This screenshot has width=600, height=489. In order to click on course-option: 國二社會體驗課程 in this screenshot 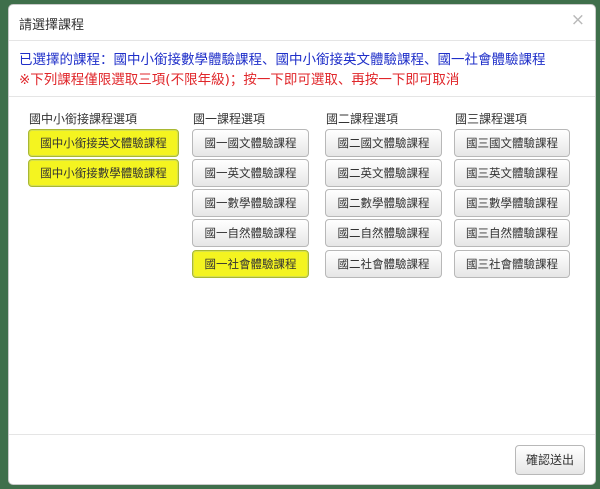, I will do `click(383, 264)`.